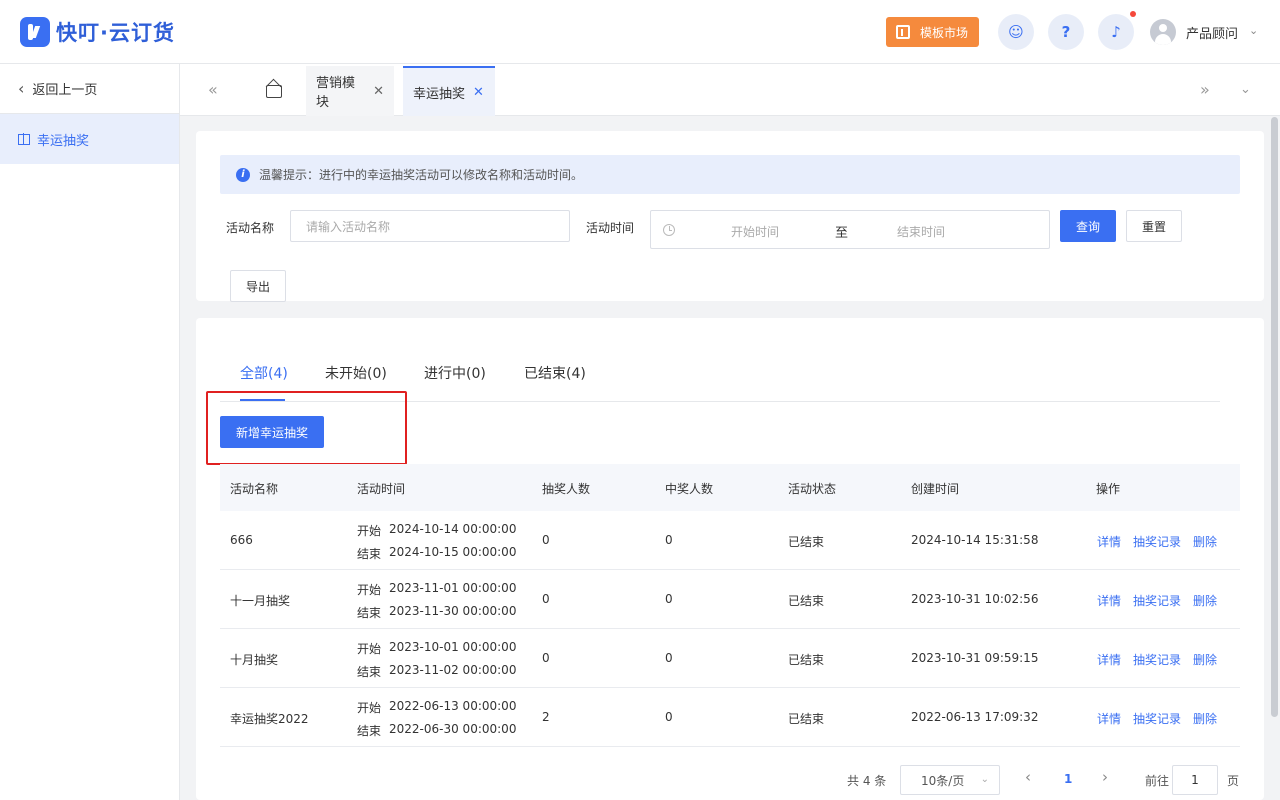 The width and height of the screenshot is (1280, 800). What do you see at coordinates (1108, 489) in the screenshot?
I see `column-header: 操作` at bounding box center [1108, 489].